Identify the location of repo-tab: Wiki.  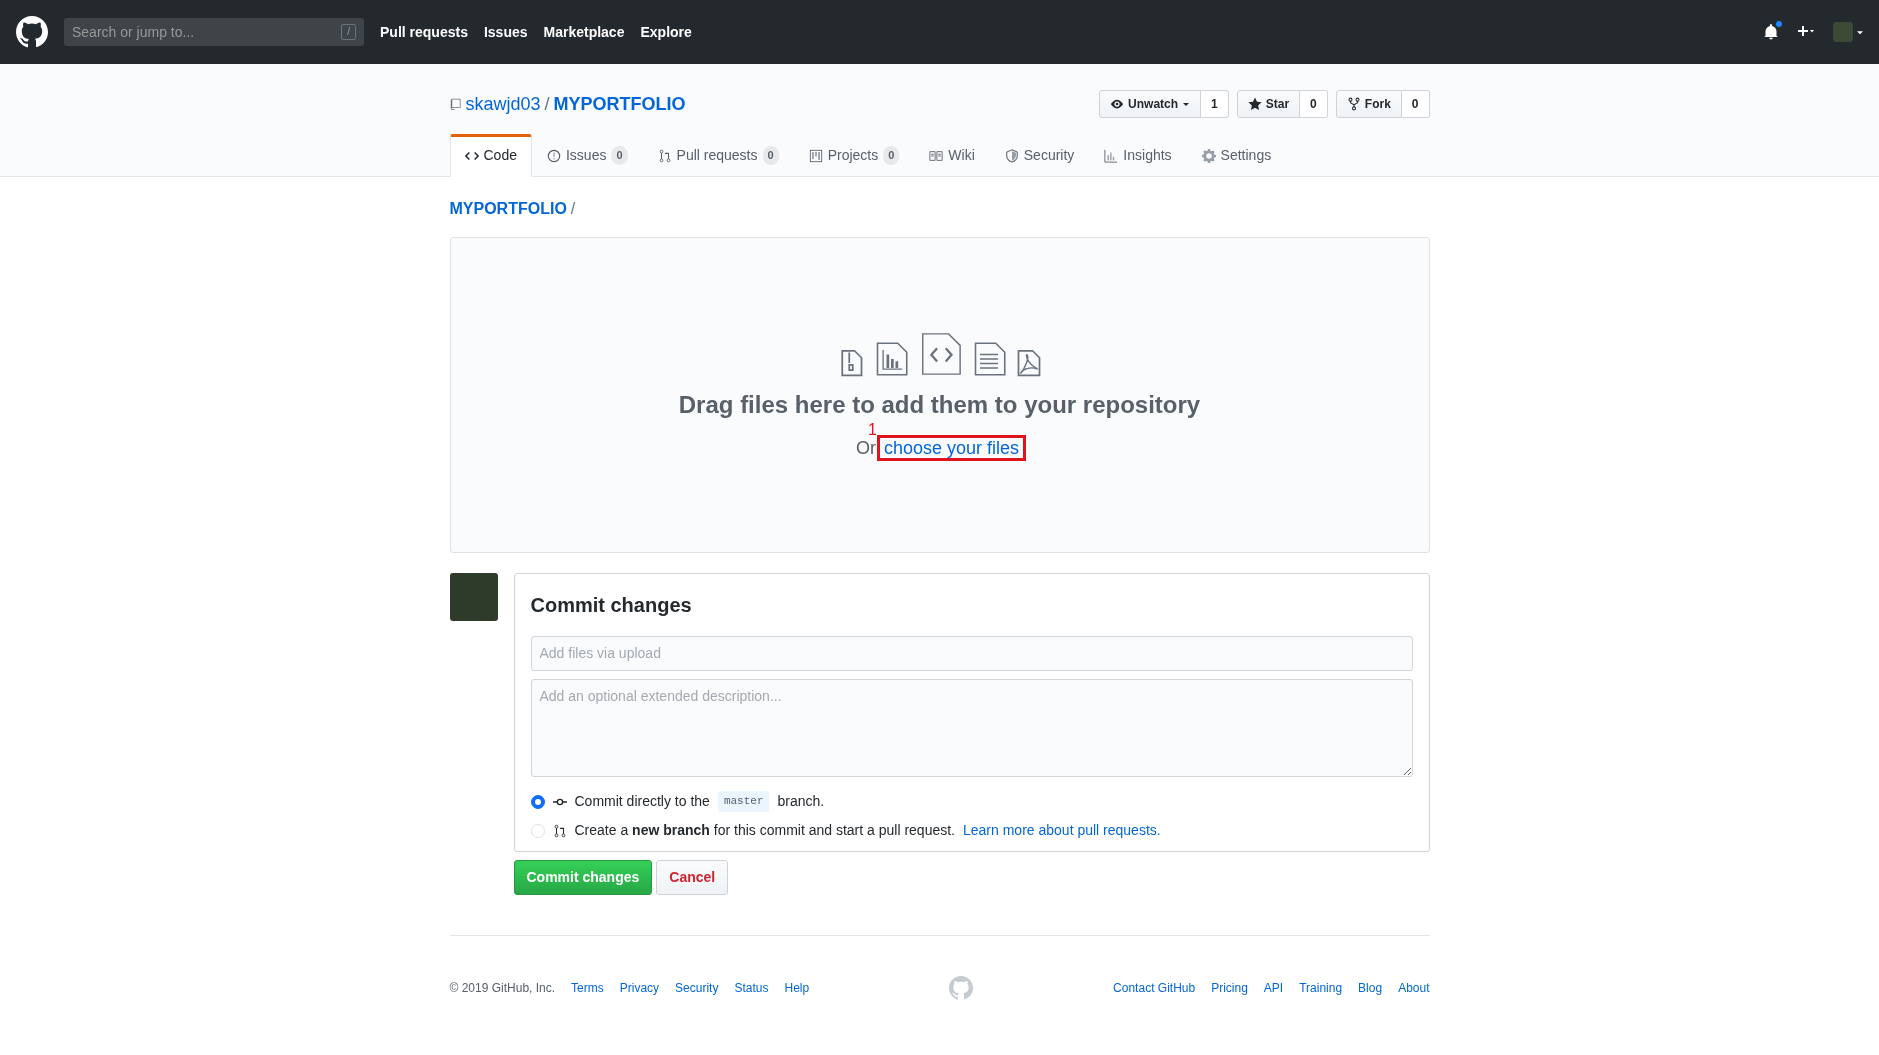
(952, 155).